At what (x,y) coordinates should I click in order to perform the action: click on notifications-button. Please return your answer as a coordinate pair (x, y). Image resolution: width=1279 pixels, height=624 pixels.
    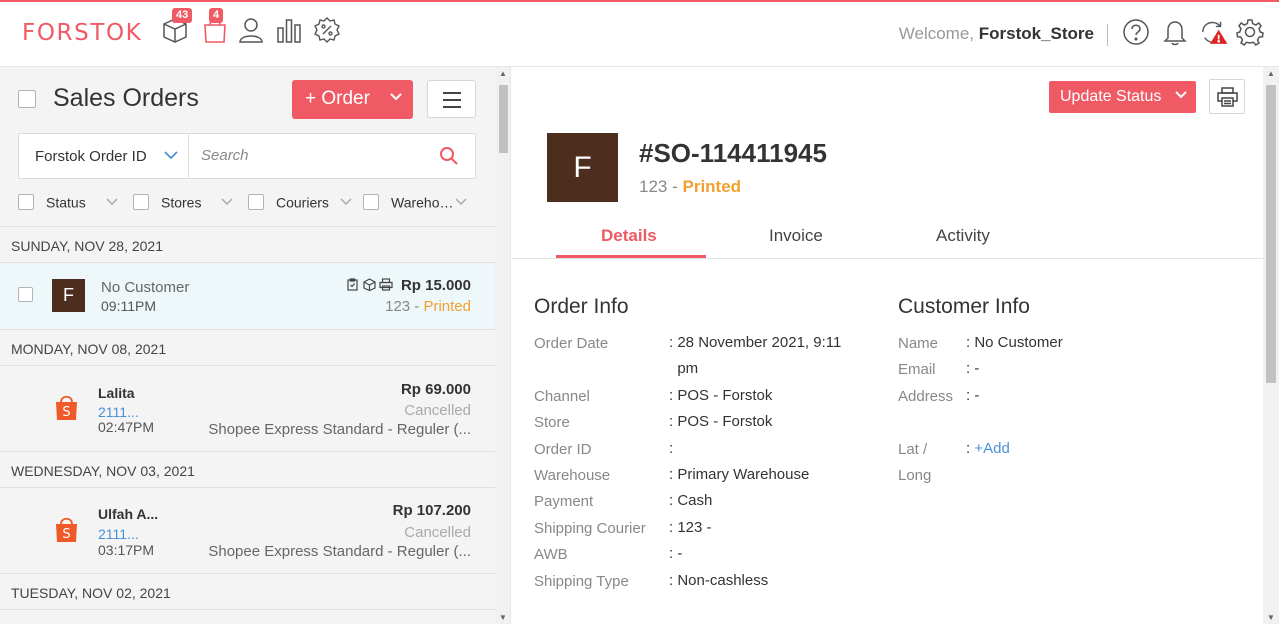
    Looking at the image, I should click on (1176, 33).